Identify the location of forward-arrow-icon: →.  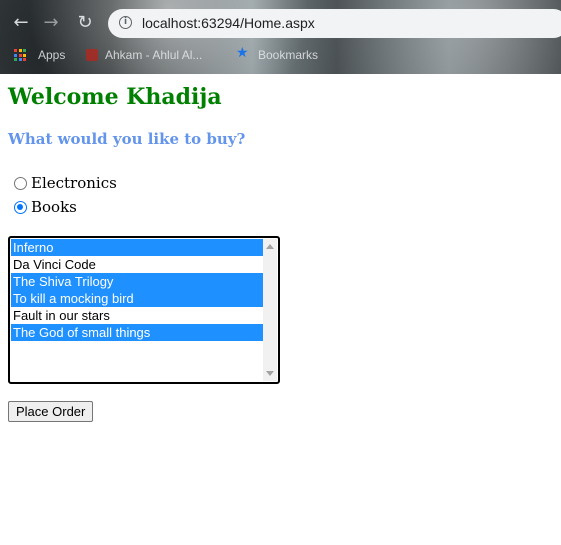
(51, 23).